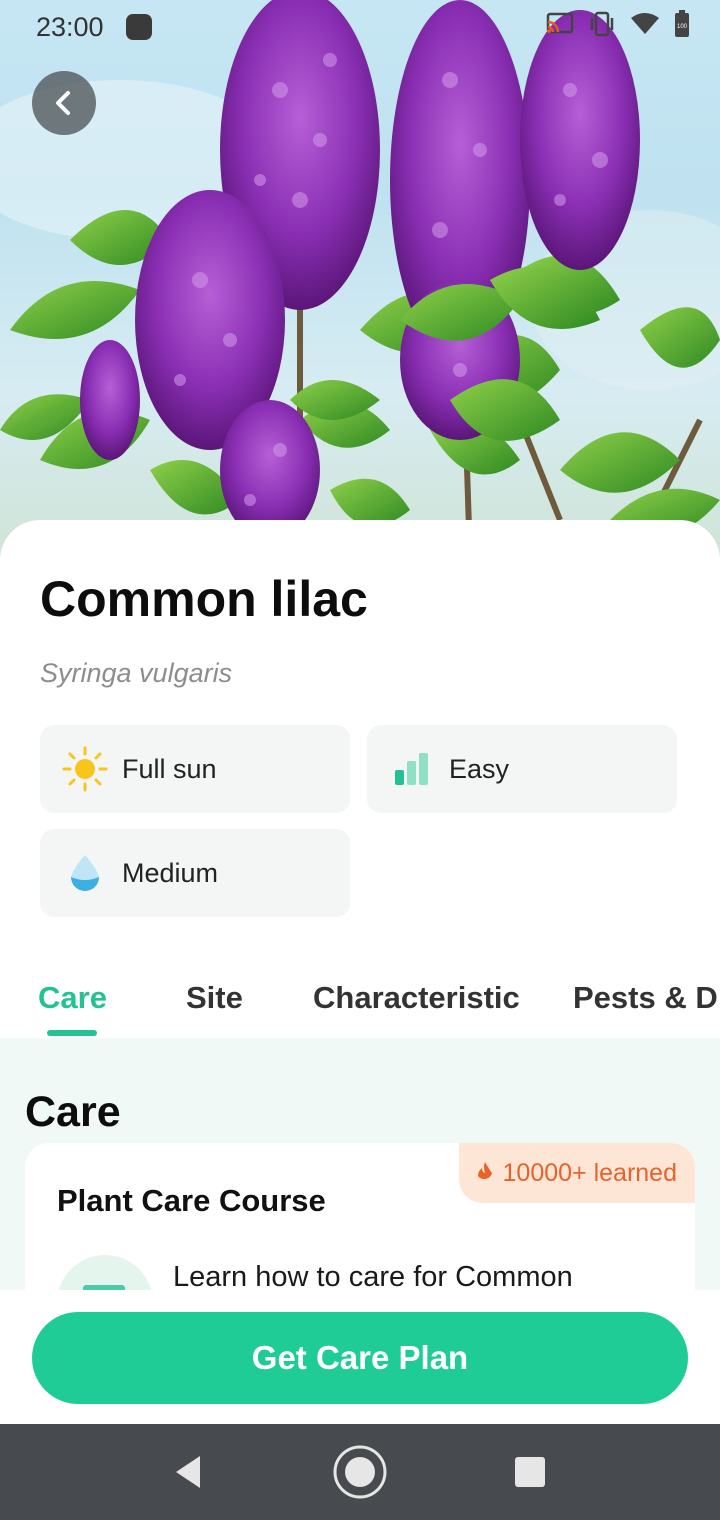  I want to click on status-time: 23:00, so click(70, 27).